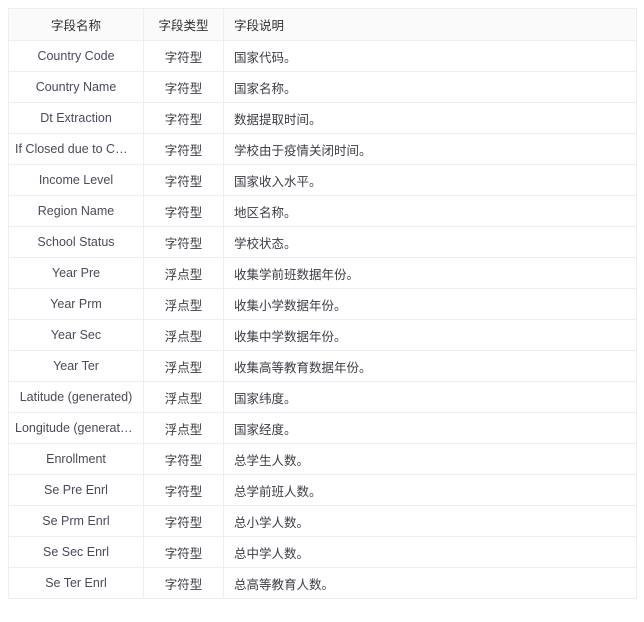 The height and width of the screenshot is (622, 644). Describe the element at coordinates (76, 397) in the screenshot. I see `cell-field-name: Latitude (generated)` at that location.